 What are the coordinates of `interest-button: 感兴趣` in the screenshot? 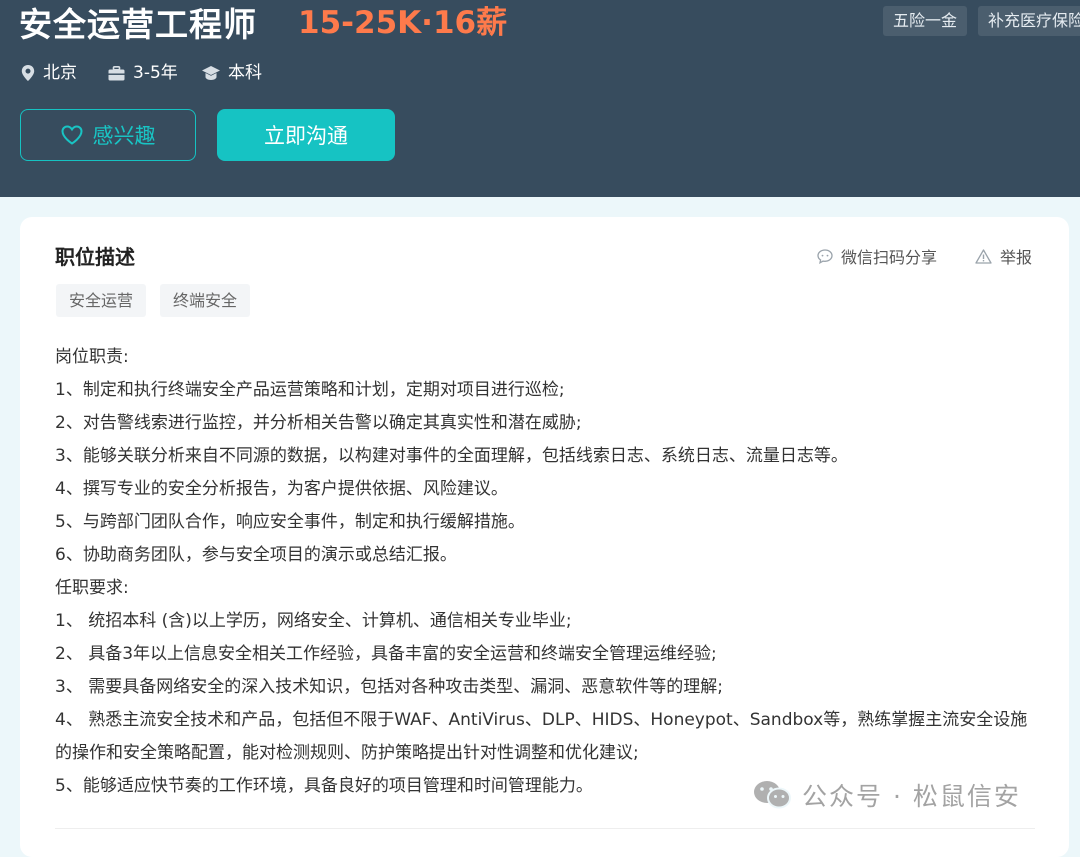 It's located at (108, 135).